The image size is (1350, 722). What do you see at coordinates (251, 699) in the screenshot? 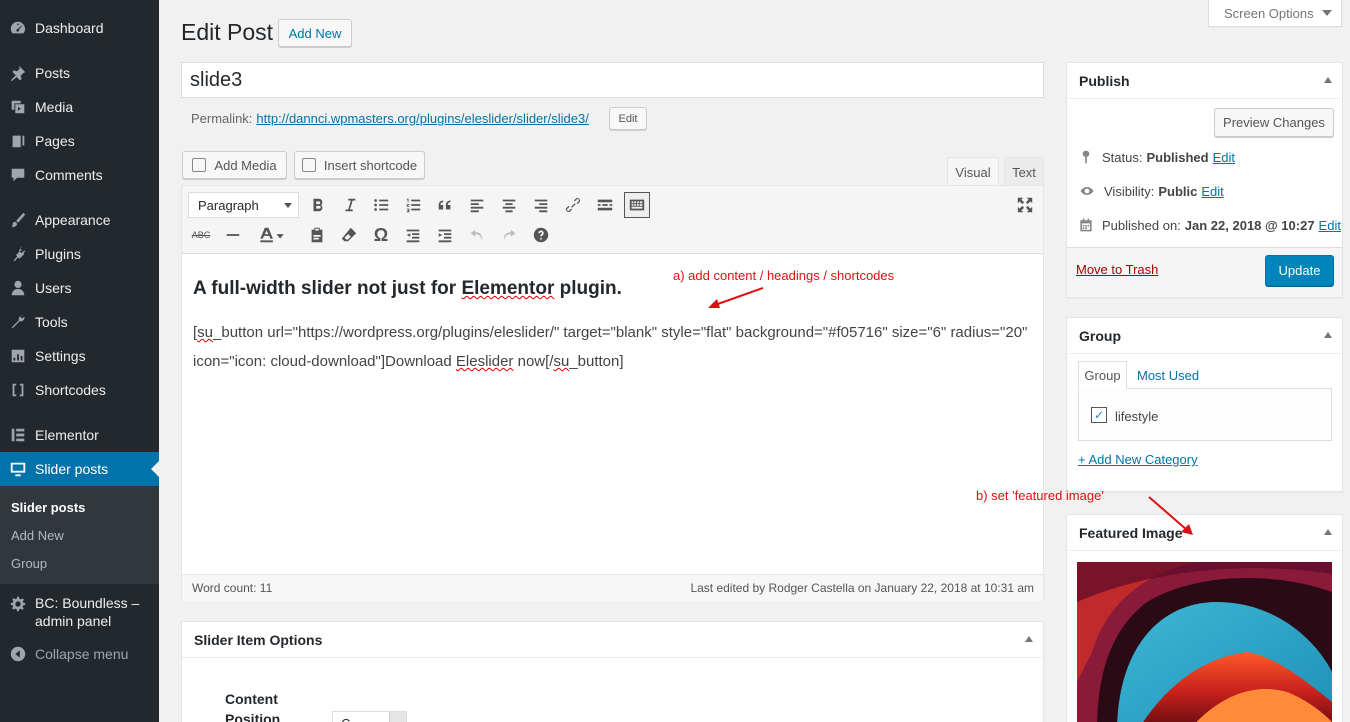
I see `content-position-label-1: Content` at bounding box center [251, 699].